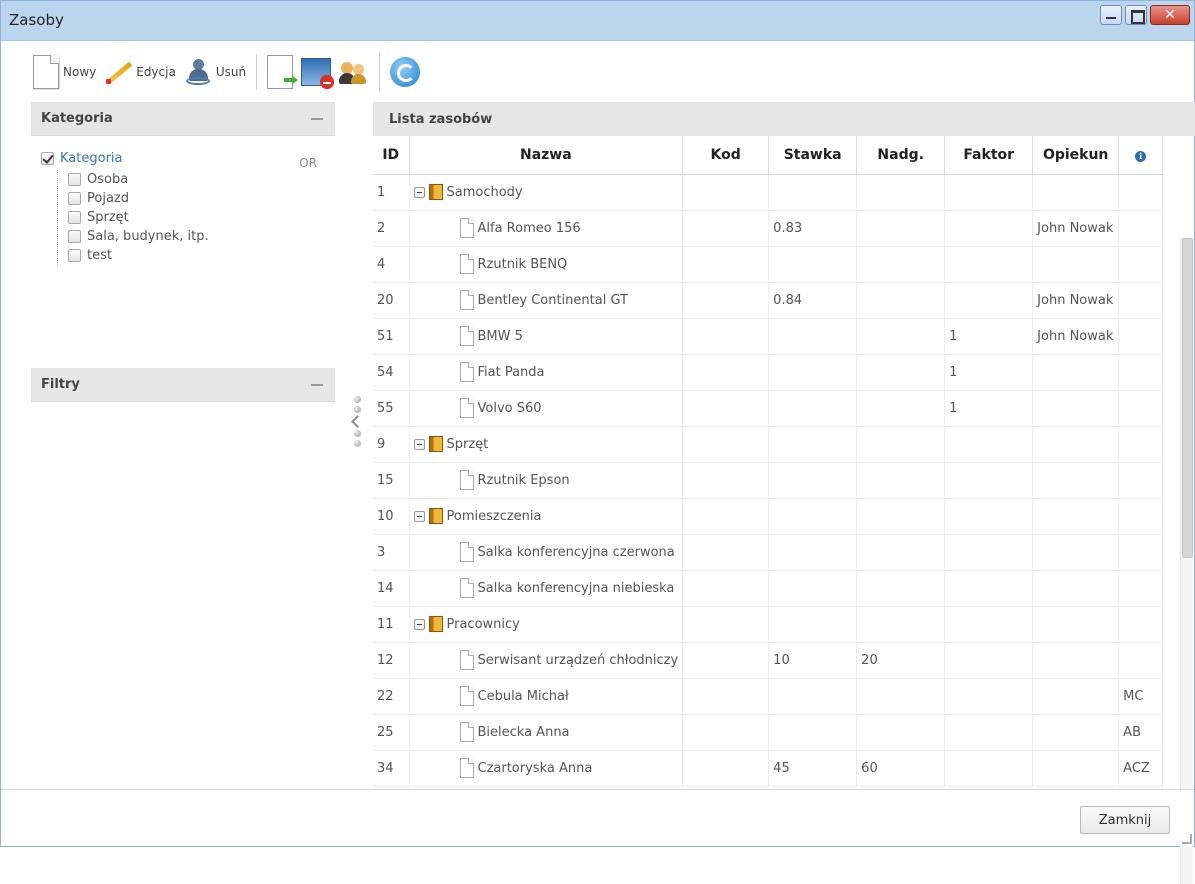 The image size is (1195, 884). Describe the element at coordinates (546, 155) in the screenshot. I see `column-header-name: Nazwa` at that location.